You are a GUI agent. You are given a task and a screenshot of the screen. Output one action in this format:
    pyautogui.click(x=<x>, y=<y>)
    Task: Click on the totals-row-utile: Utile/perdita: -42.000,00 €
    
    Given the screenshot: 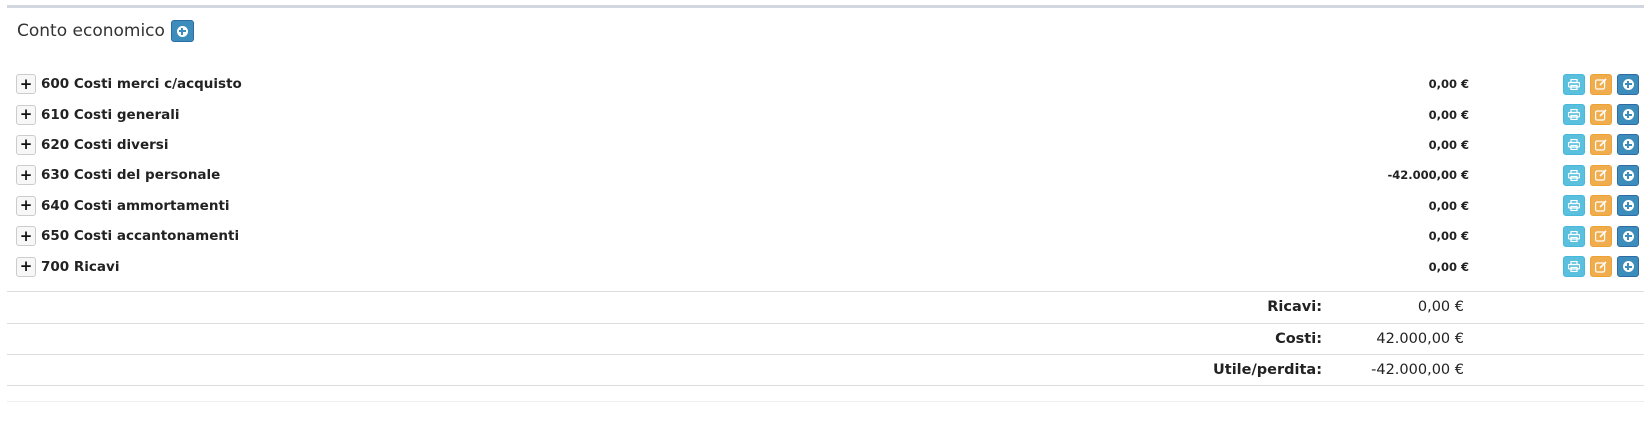 What is the action you would take?
    pyautogui.click(x=825, y=370)
    